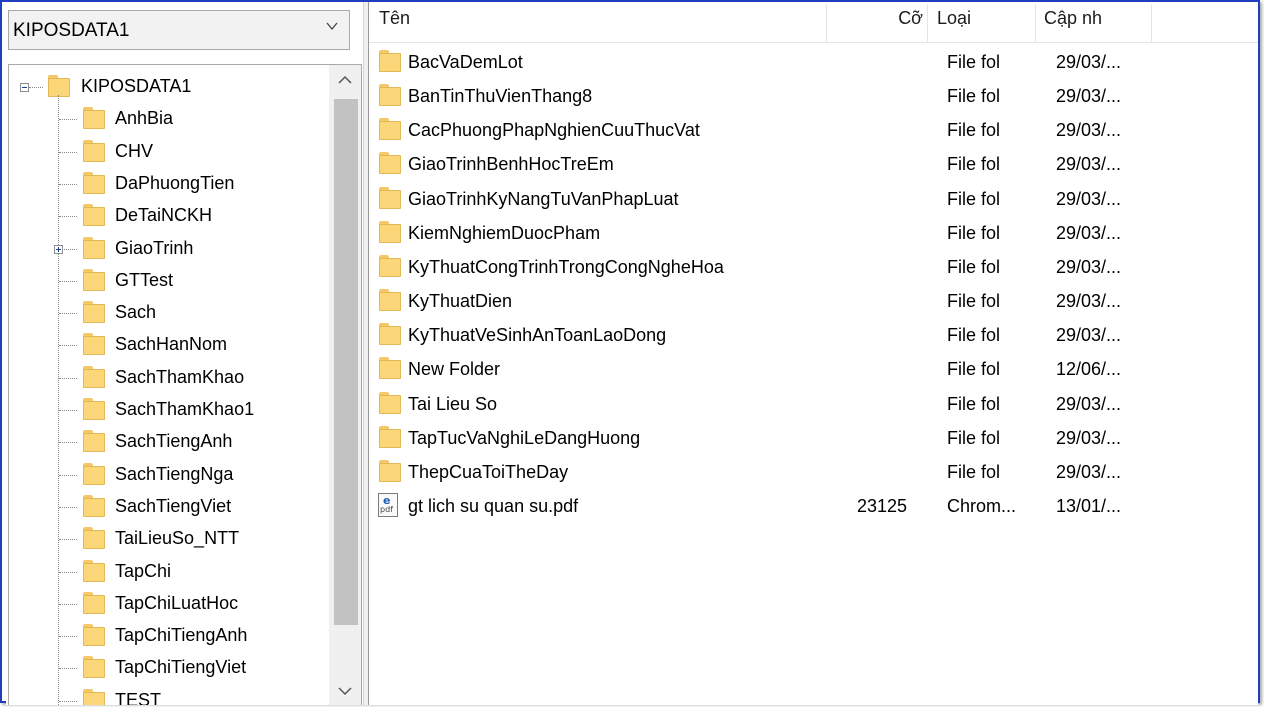 The width and height of the screenshot is (1264, 707). I want to click on tree-item: DaPhuongTien, so click(169, 184).